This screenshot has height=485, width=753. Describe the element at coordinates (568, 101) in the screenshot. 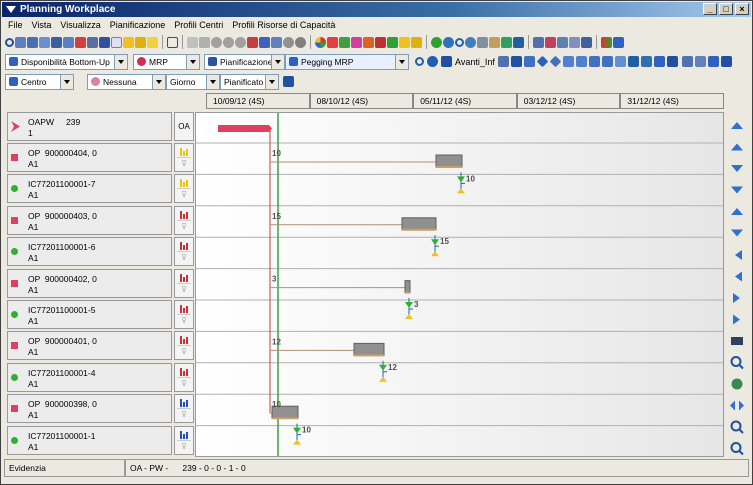

I see `timeline-period: 03/12/12 (4S)` at that location.